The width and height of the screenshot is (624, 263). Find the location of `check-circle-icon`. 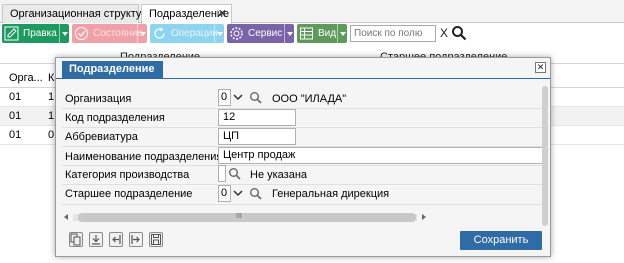

check-circle-icon is located at coordinates (81, 33).